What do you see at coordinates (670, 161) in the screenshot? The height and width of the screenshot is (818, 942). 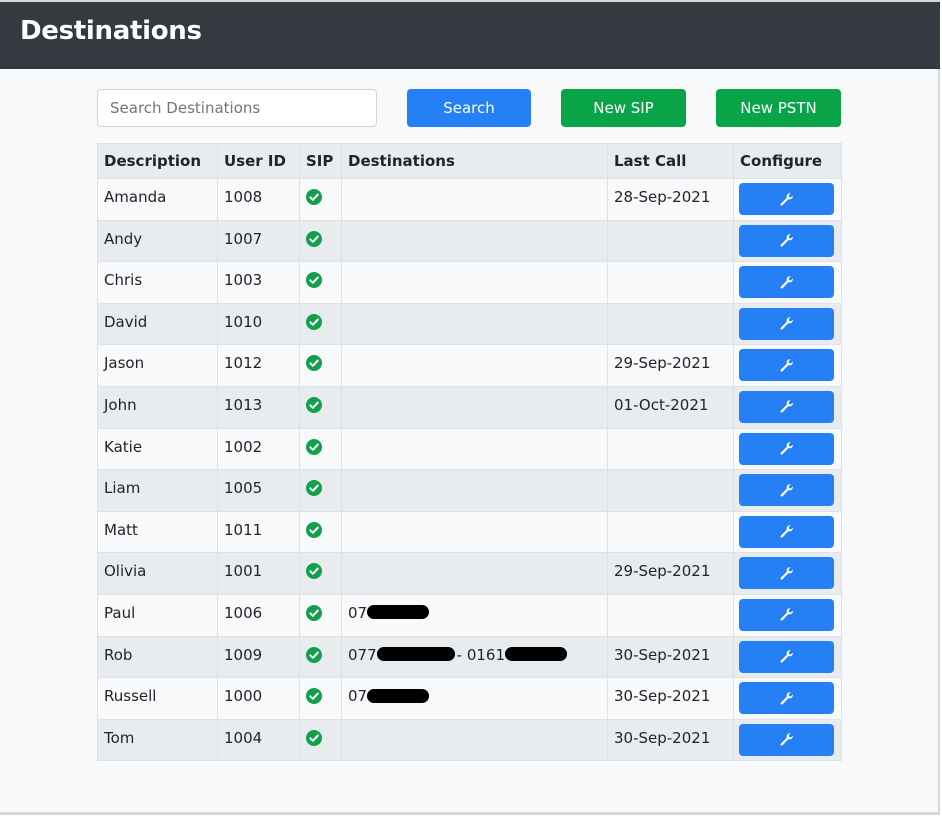 I see `column-header-last-call: Last Call` at bounding box center [670, 161].